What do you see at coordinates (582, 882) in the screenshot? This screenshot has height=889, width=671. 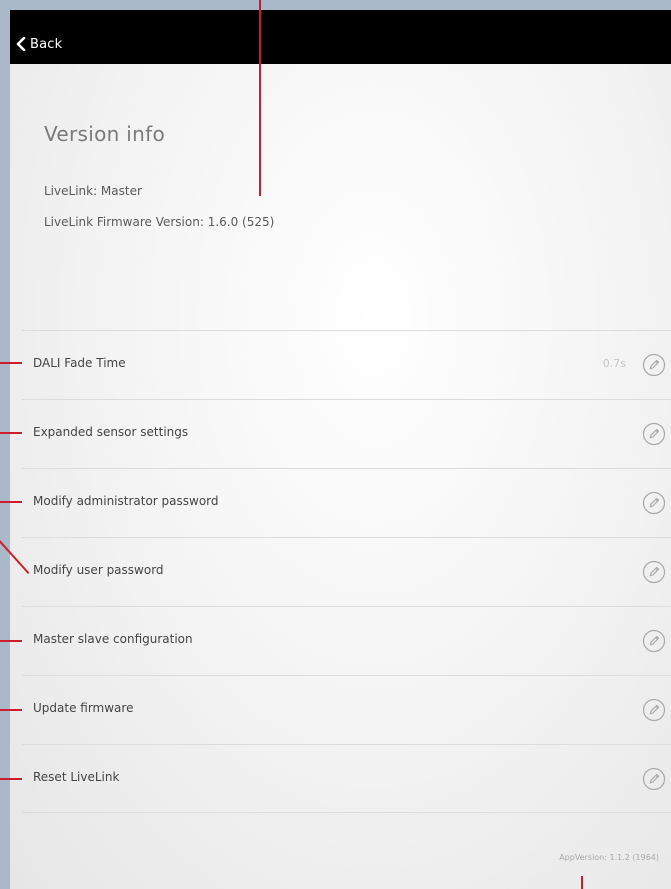 I see `callout-line-app-version` at bounding box center [582, 882].